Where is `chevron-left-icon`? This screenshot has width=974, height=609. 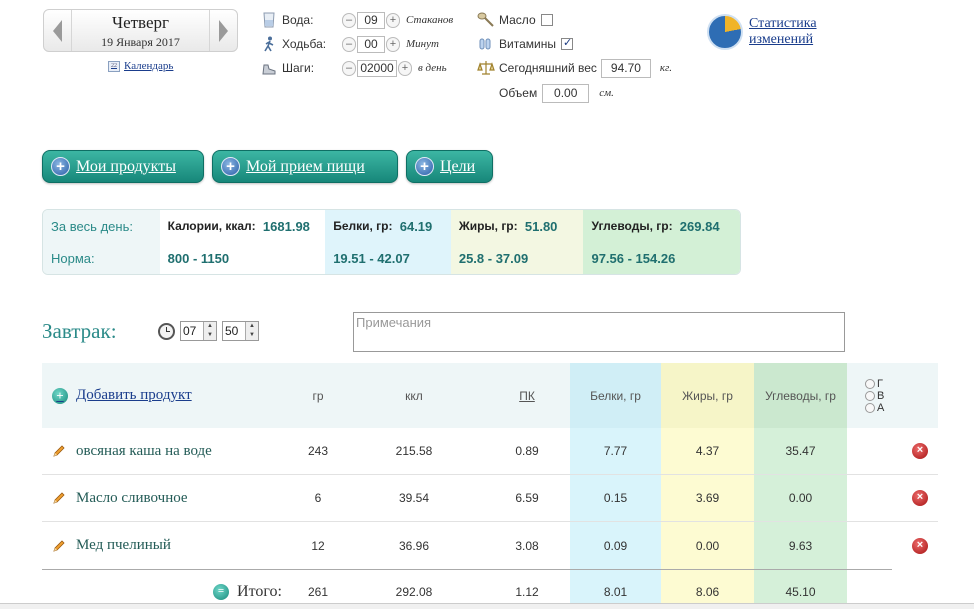 chevron-left-icon is located at coordinates (57, 30).